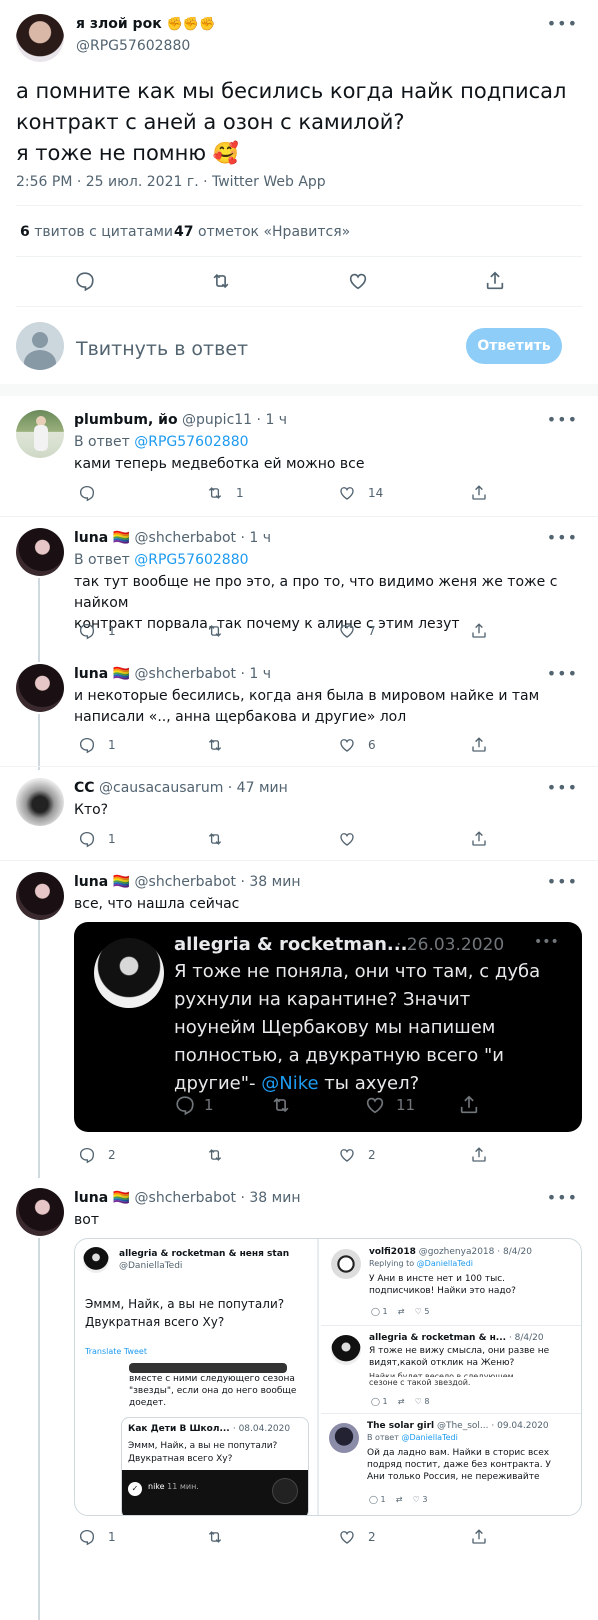  I want to click on collage-counts: ◯ 1 ⇄ ♡ 3, so click(398, 1499).